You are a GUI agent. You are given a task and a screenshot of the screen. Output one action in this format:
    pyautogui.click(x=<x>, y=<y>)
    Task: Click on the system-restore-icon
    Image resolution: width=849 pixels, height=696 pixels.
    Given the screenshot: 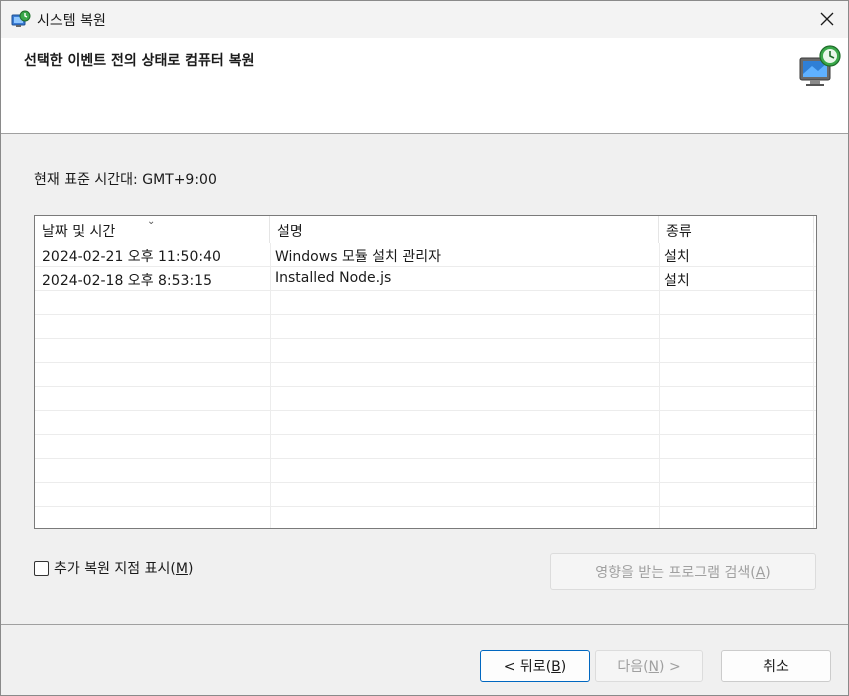 What is the action you would take?
    pyautogui.click(x=21, y=18)
    